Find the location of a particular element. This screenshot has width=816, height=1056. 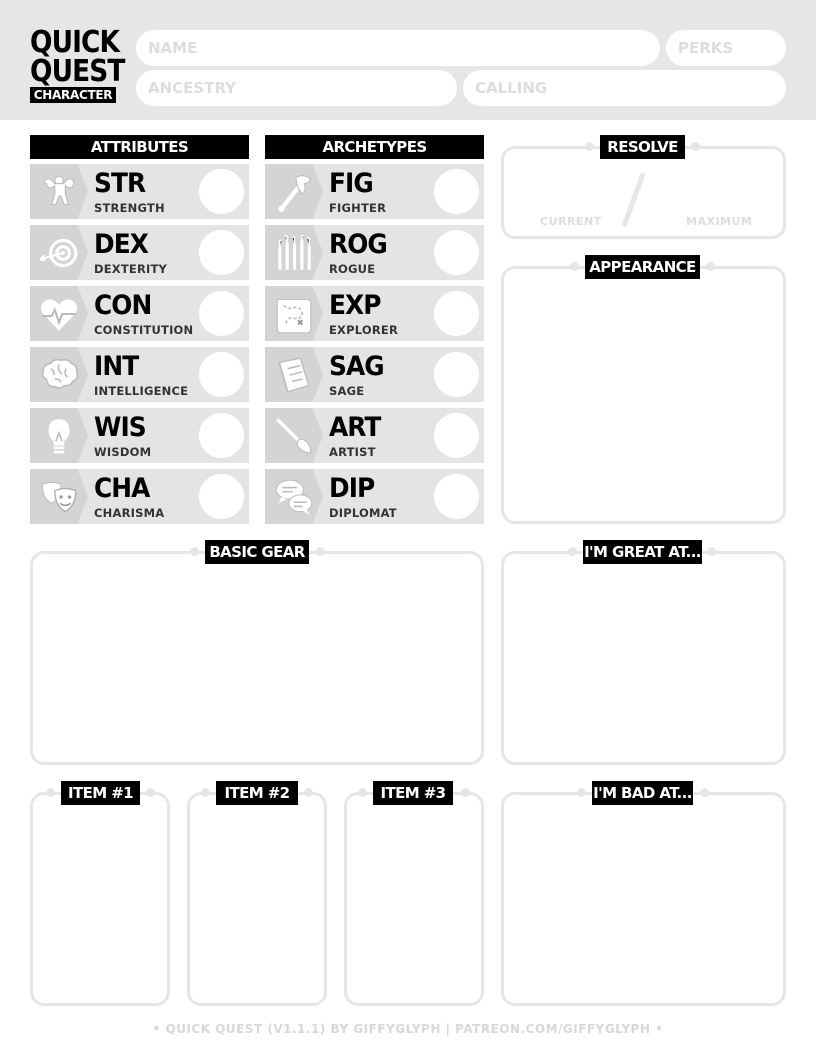

attribute-row-dex: DEX DEXTERITY is located at coordinates (139, 252).